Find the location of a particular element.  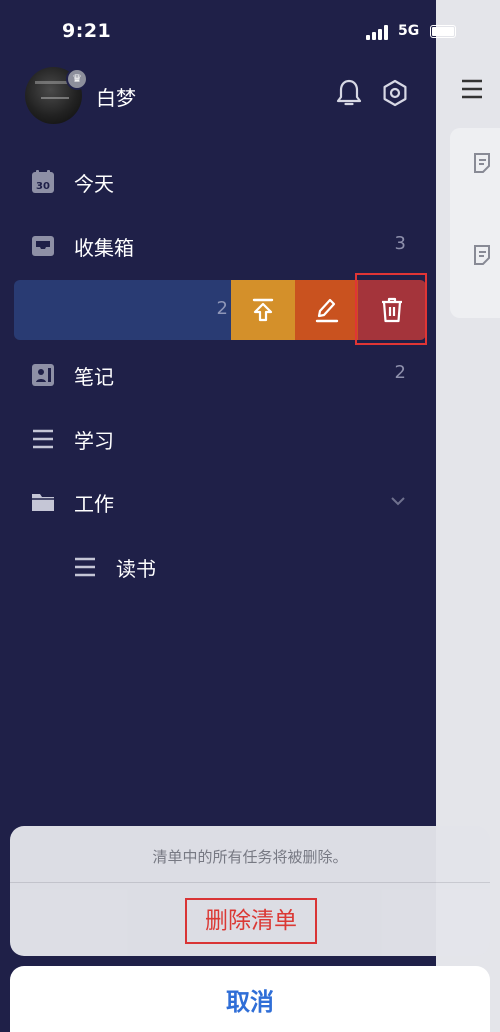

notebook-icon is located at coordinates (43, 375).